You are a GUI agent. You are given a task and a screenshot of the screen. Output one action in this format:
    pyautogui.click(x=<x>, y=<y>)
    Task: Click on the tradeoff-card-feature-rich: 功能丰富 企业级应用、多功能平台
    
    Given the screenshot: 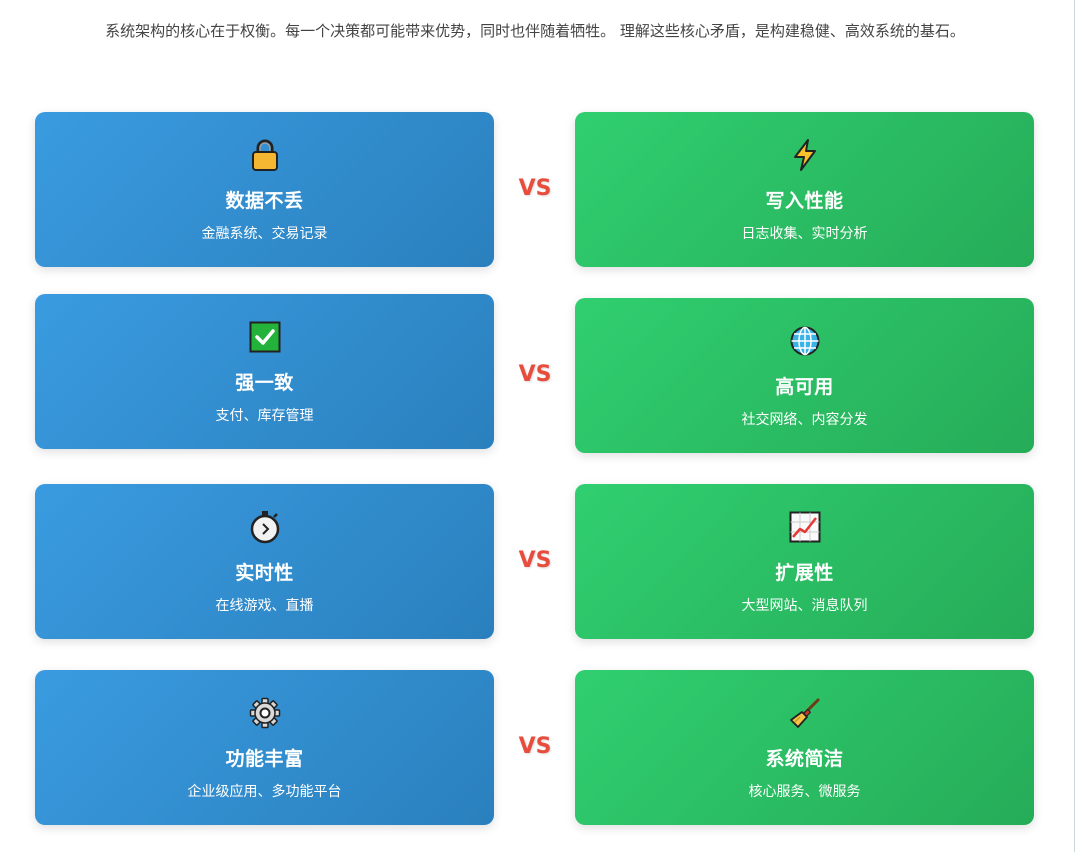 What is the action you would take?
    pyautogui.click(x=264, y=747)
    